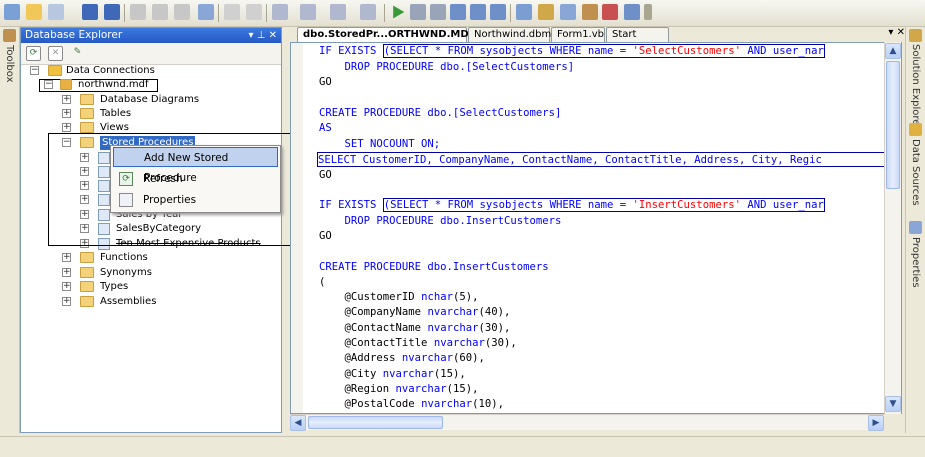  I want to click on find-icon, so click(206, 12).